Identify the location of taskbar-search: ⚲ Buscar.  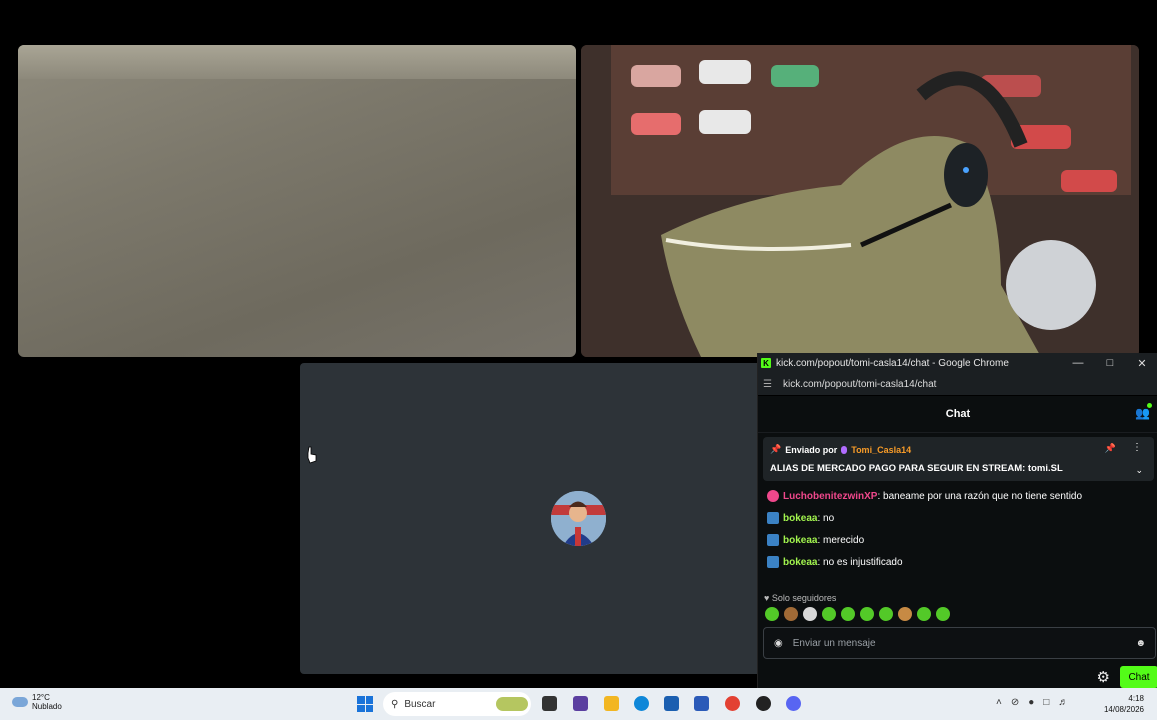
(457, 704).